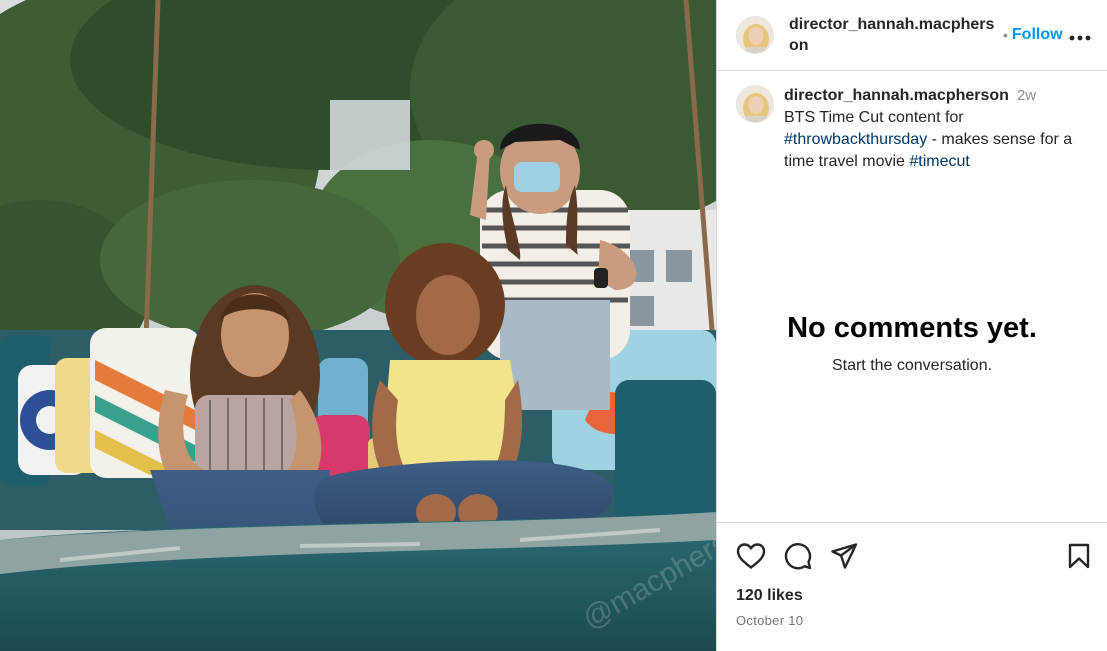 Image resolution: width=1107 pixels, height=651 pixels. I want to click on post-header: director_hannah.macpherson • Follow, so click(912, 35).